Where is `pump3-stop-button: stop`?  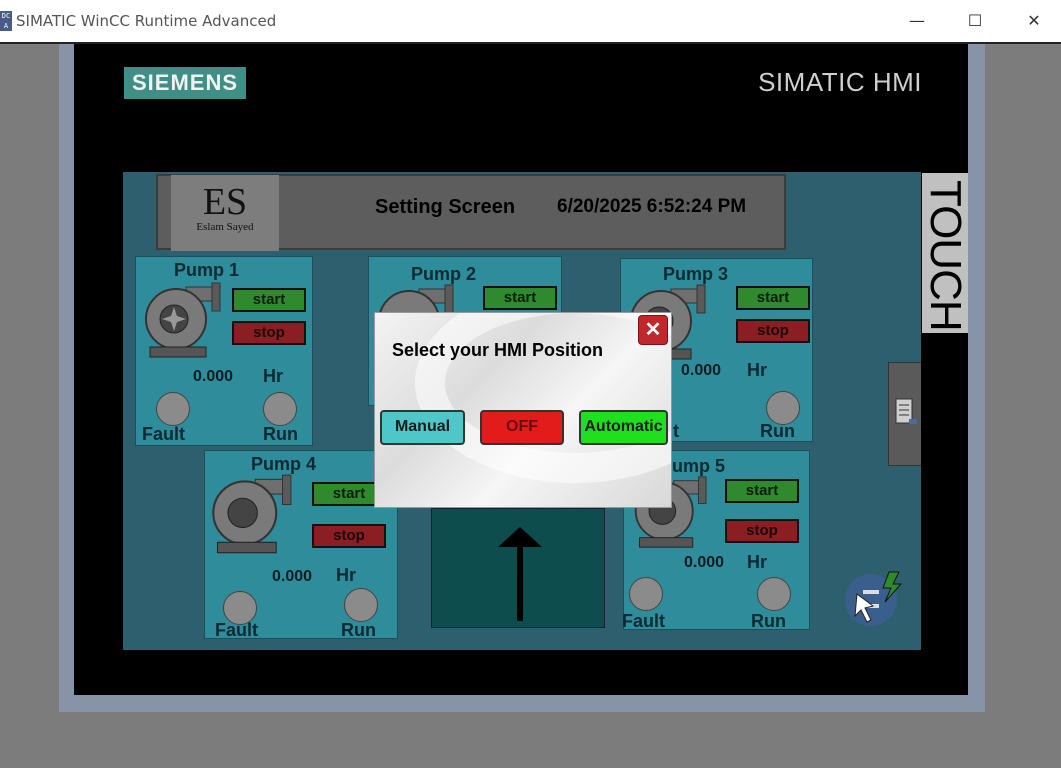 pump3-stop-button: stop is located at coordinates (773, 331).